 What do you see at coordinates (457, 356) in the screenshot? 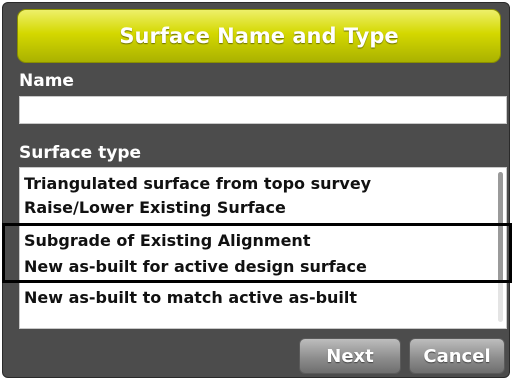
I see `cancel-button: Cancel` at bounding box center [457, 356].